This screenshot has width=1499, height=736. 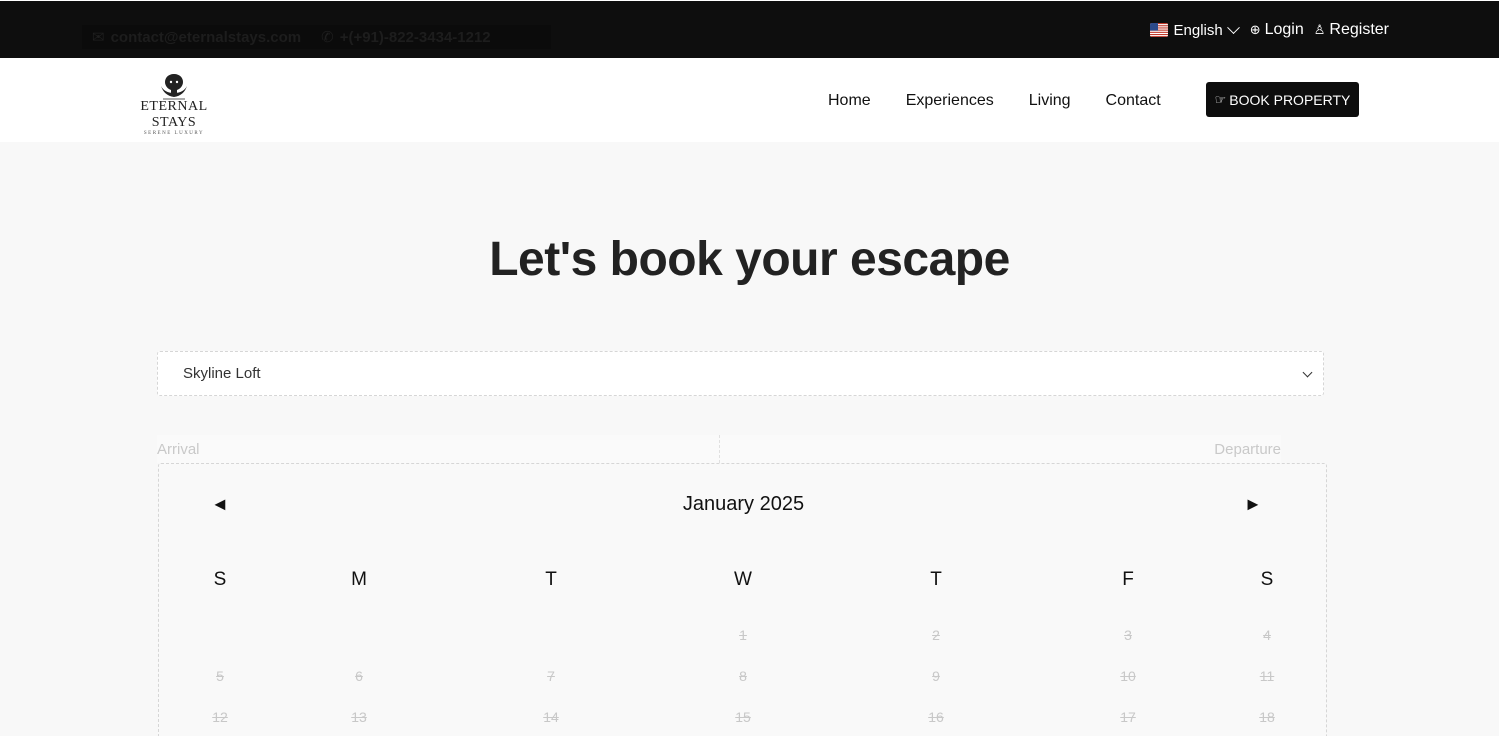 I want to click on book-property-button: ☞ BOOK PROPERTY, so click(x=1282, y=99).